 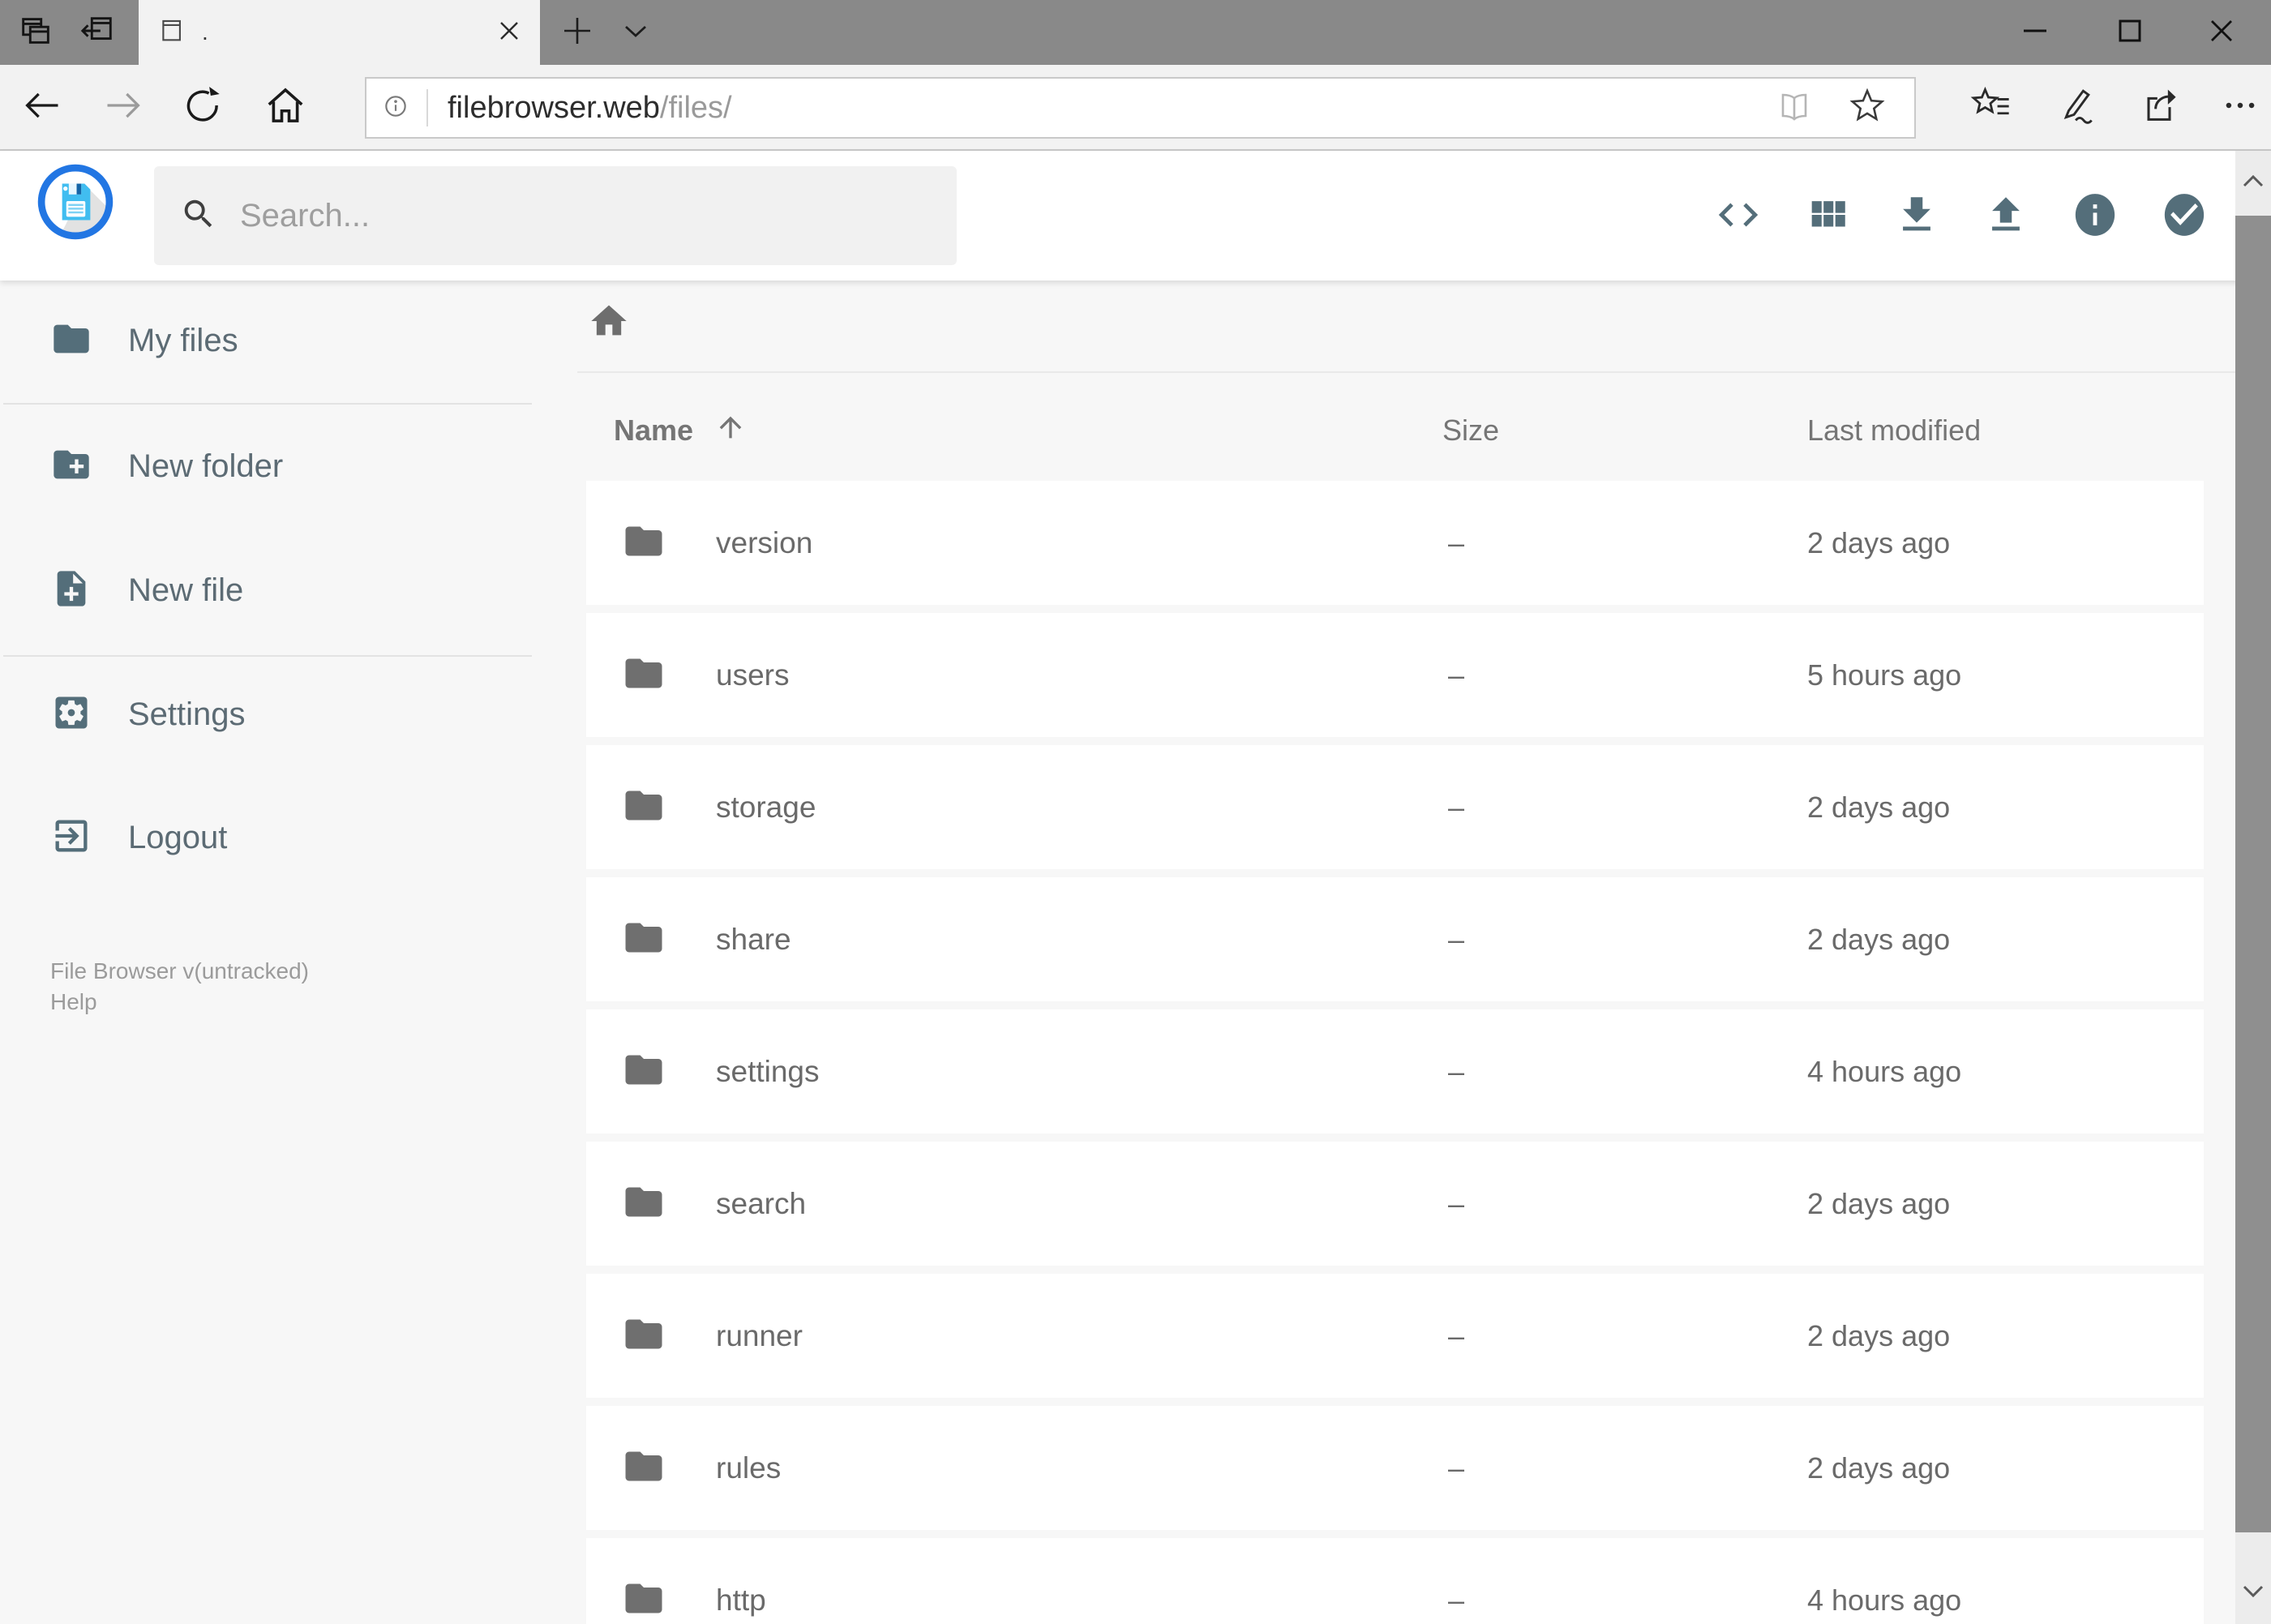 I want to click on titlebar: ., so click(x=1135, y=33).